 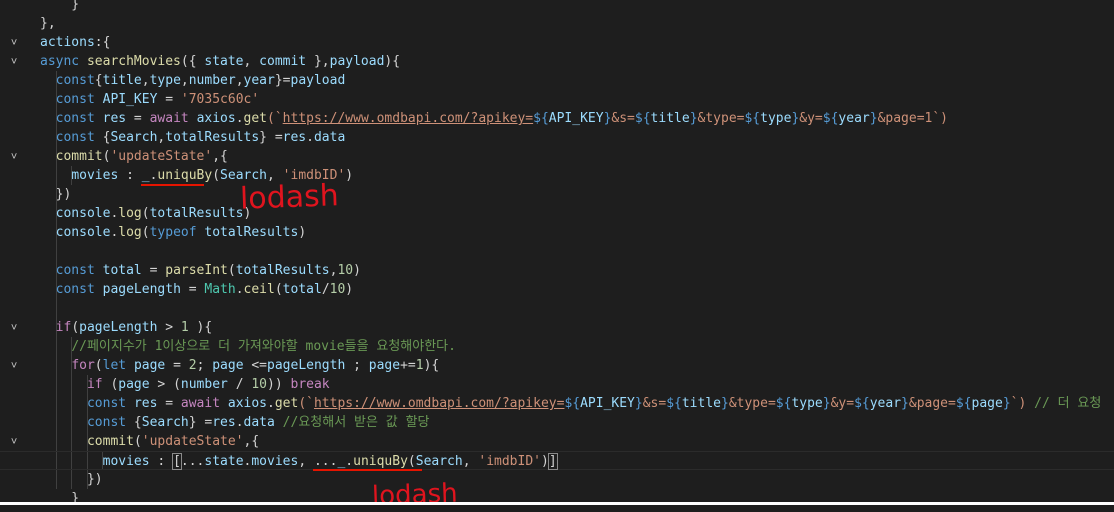 I want to click on code-line: },, so click(x=557, y=23).